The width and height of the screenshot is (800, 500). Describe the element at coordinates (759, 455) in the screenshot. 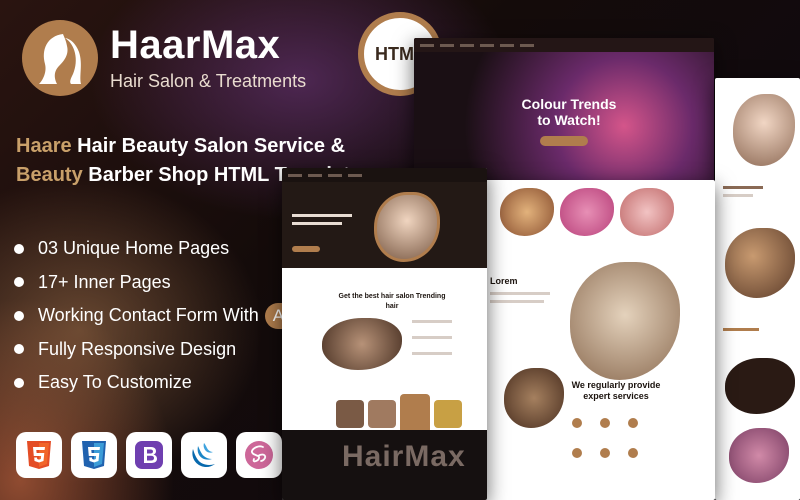

I see `mockup-promo-image` at that location.